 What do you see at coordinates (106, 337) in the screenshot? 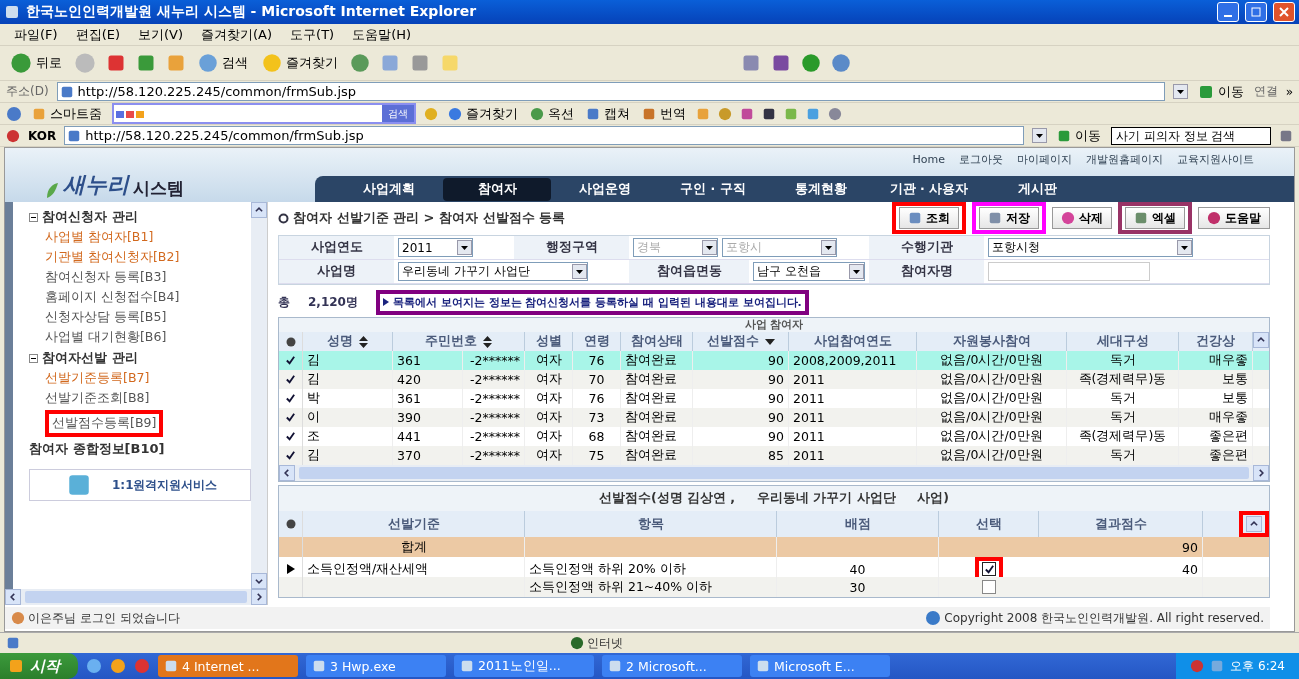
I see `tree-item: 사업별 대기현황[B6]` at bounding box center [106, 337].